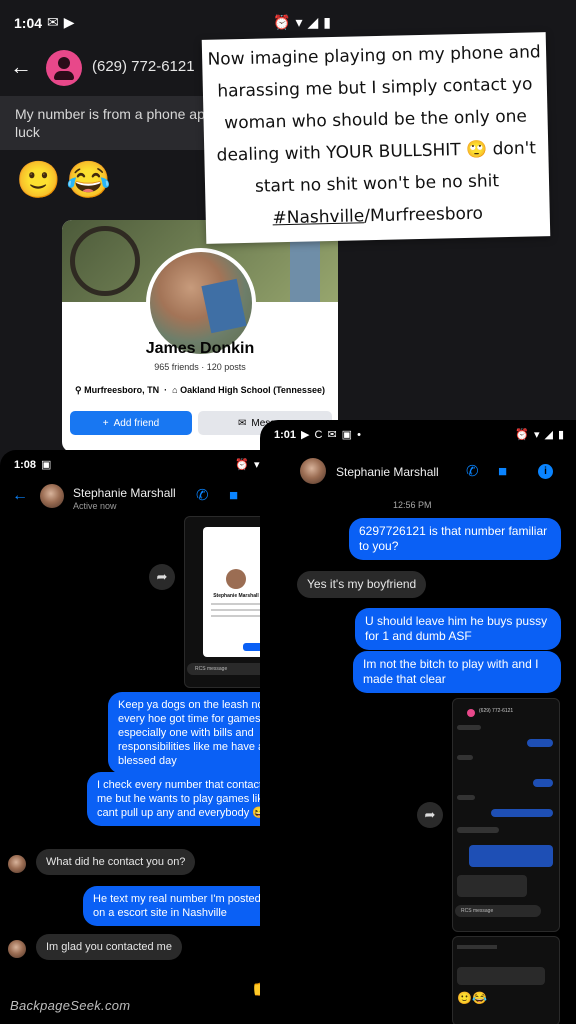 Image resolution: width=576 pixels, height=1024 pixels. What do you see at coordinates (95, 506) in the screenshot?
I see `contact-status: Active now` at bounding box center [95, 506].